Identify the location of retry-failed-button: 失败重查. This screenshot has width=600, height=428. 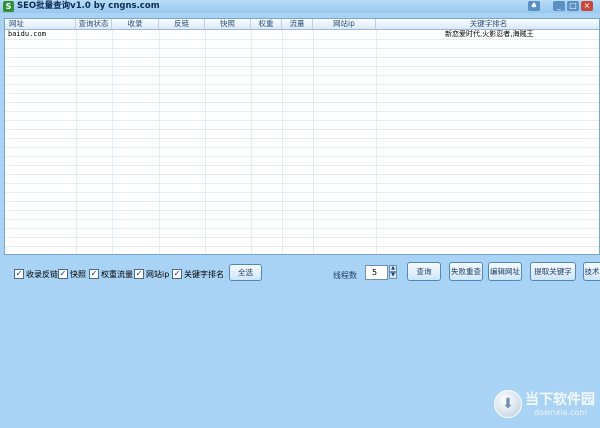
(466, 271).